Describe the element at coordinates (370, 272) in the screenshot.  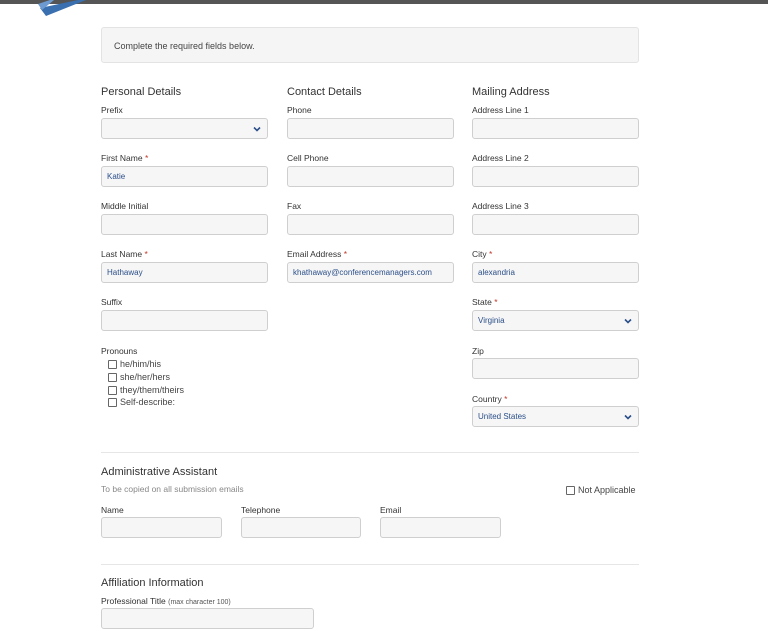
I see `email-address-field: khathaway@conferencemanagers.com` at that location.